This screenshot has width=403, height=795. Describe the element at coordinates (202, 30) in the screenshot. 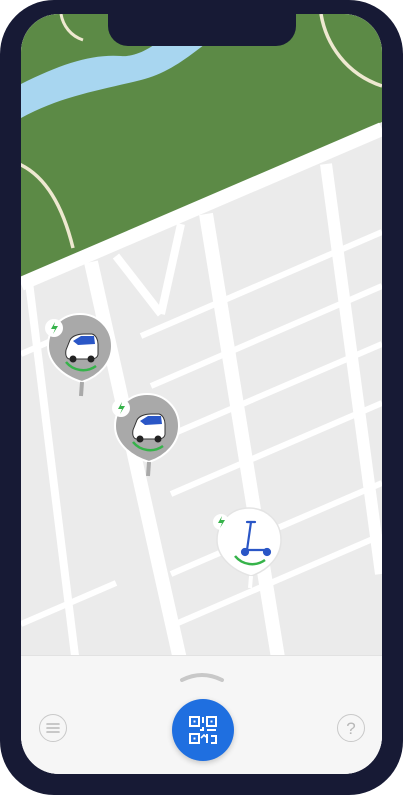

I see `phone-notch` at that location.